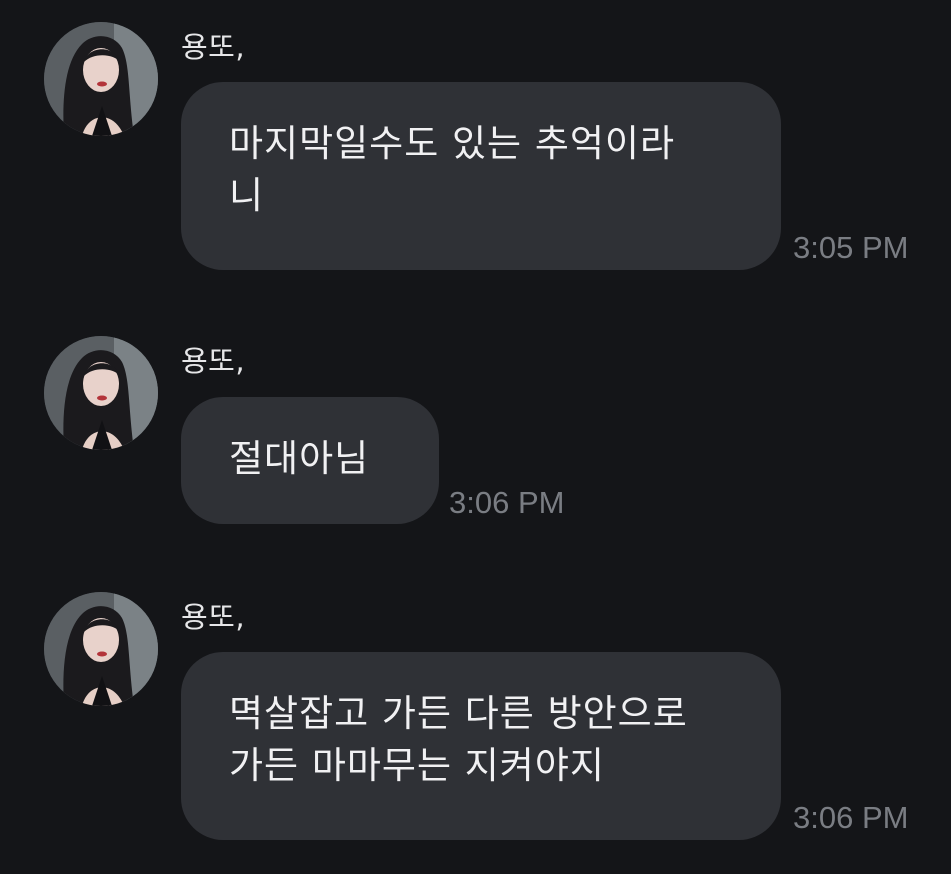 The width and height of the screenshot is (951, 874). I want to click on message-bubble: 멱살잡고 가든 다른 방안으로 가든 마마무는 지켜야지, so click(481, 746).